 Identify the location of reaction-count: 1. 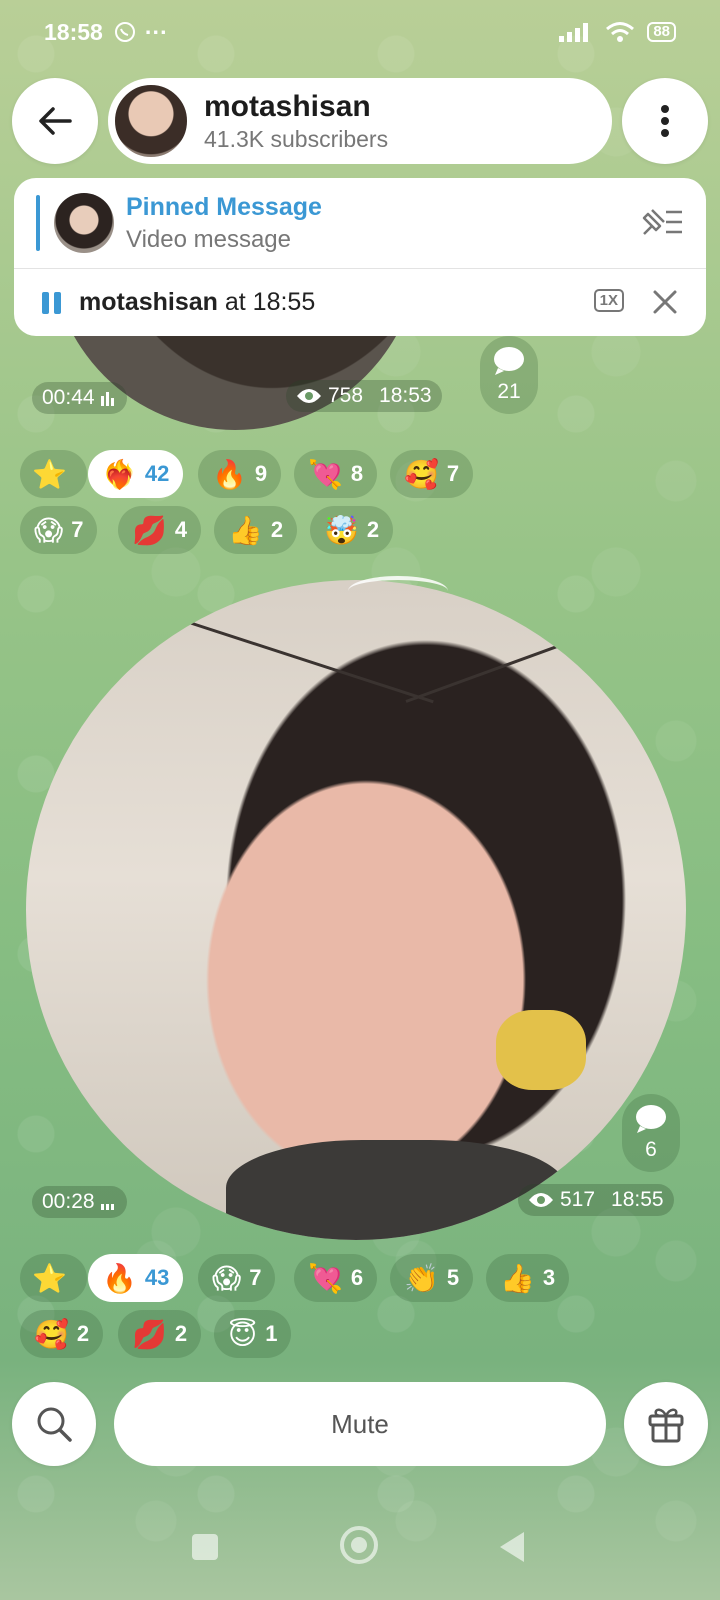
(271, 1333).